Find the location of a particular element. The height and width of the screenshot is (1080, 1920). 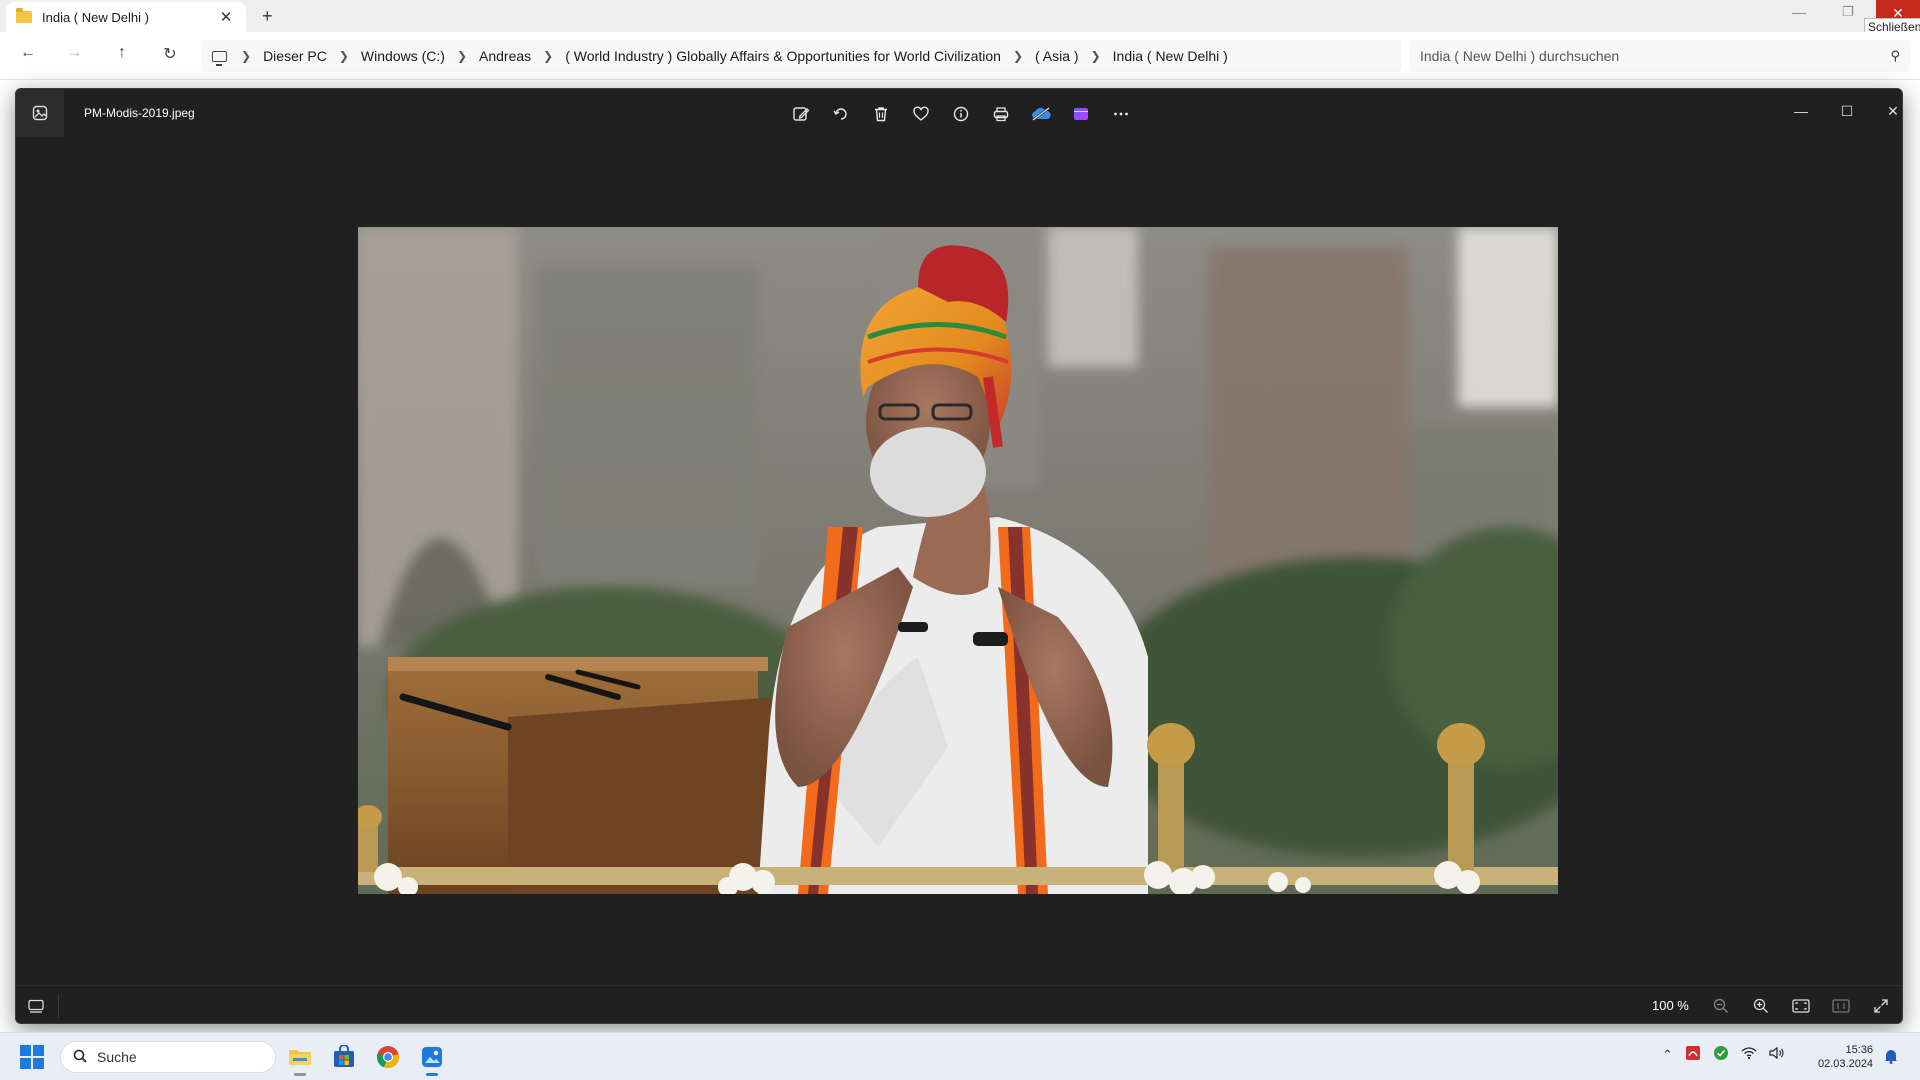

info-icon is located at coordinates (961, 114).